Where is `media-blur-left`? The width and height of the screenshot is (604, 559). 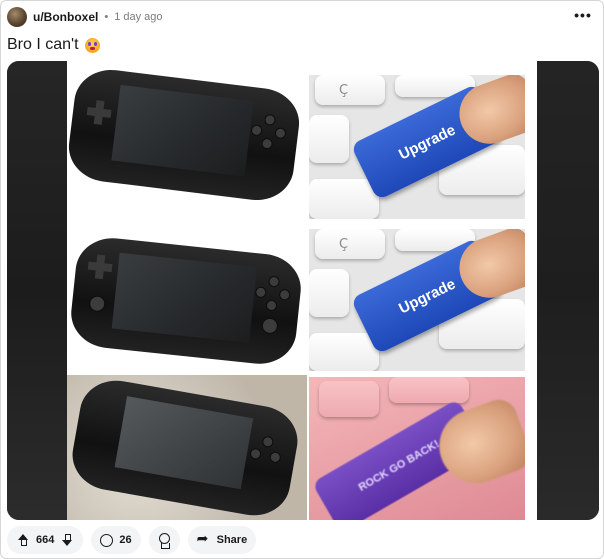
media-blur-left is located at coordinates (37, 290).